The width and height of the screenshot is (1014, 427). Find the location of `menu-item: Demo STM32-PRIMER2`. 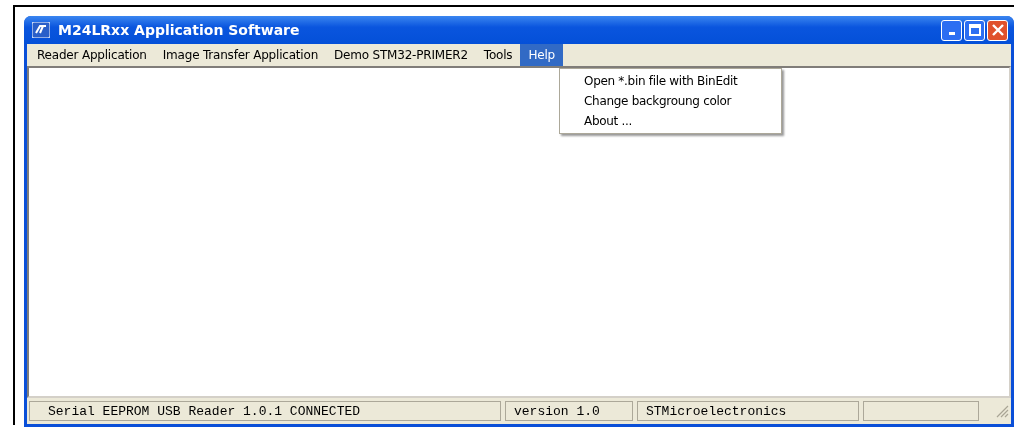

menu-item: Demo STM32-PRIMER2 is located at coordinates (401, 55).